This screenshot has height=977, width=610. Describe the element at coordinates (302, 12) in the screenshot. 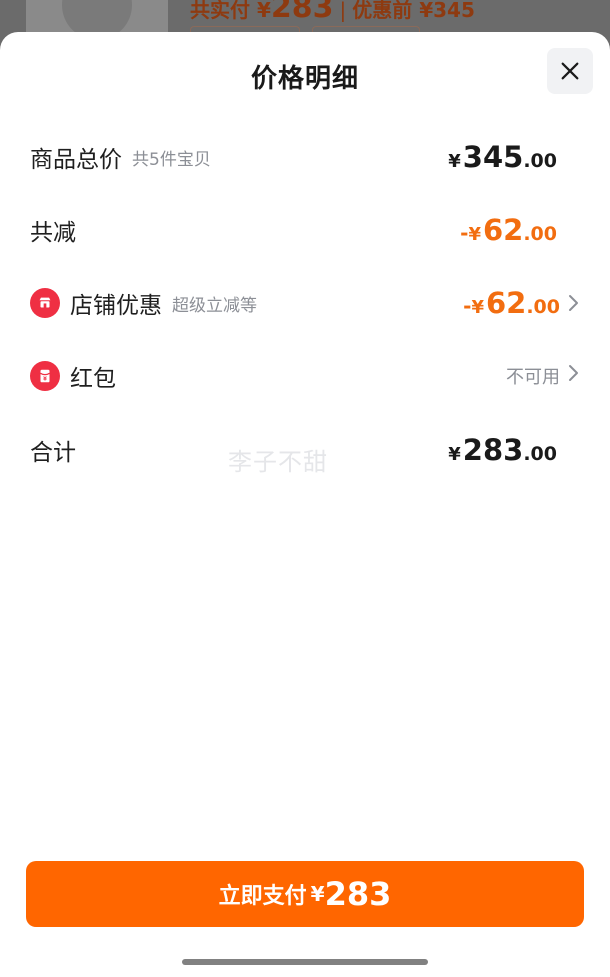

I see `background-total-amount: 283` at that location.